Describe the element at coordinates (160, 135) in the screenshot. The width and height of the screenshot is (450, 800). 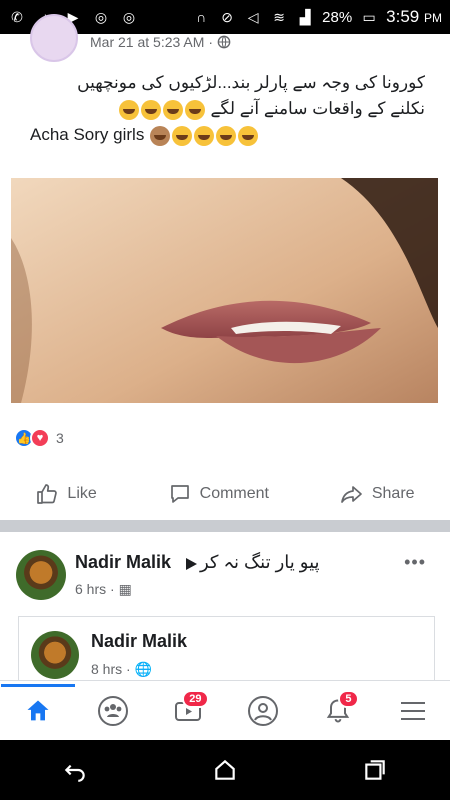
I see `see-no-evil-monkey-emoji` at that location.